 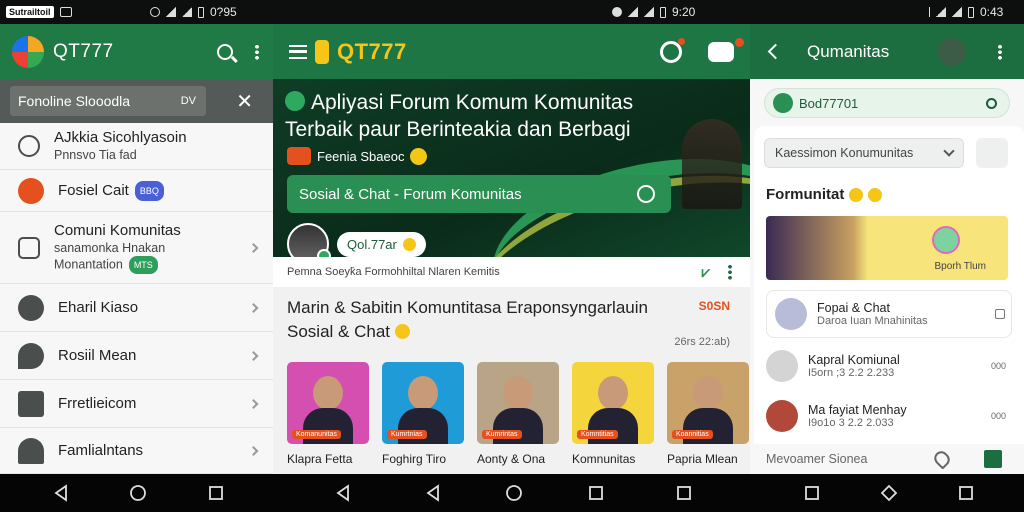 I want to click on system-nav-bar, so click(x=512, y=493).